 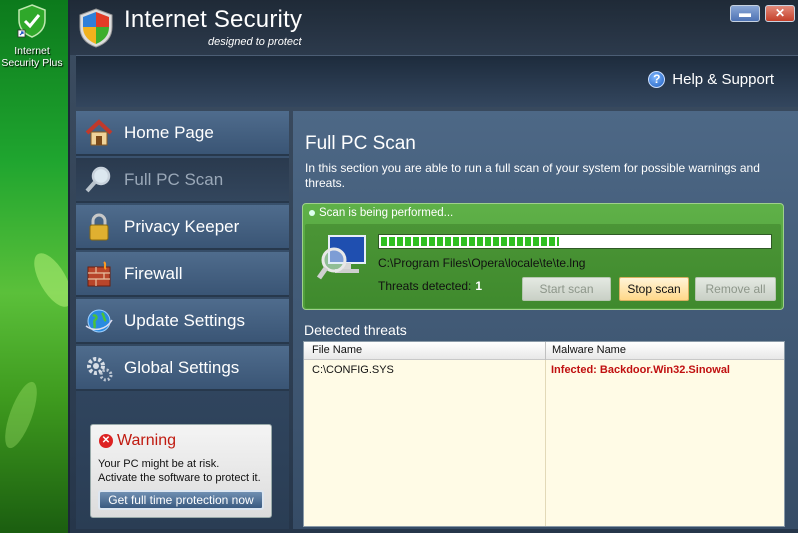 I want to click on sidebar-item-home-page: Home Page, so click(x=182, y=133).